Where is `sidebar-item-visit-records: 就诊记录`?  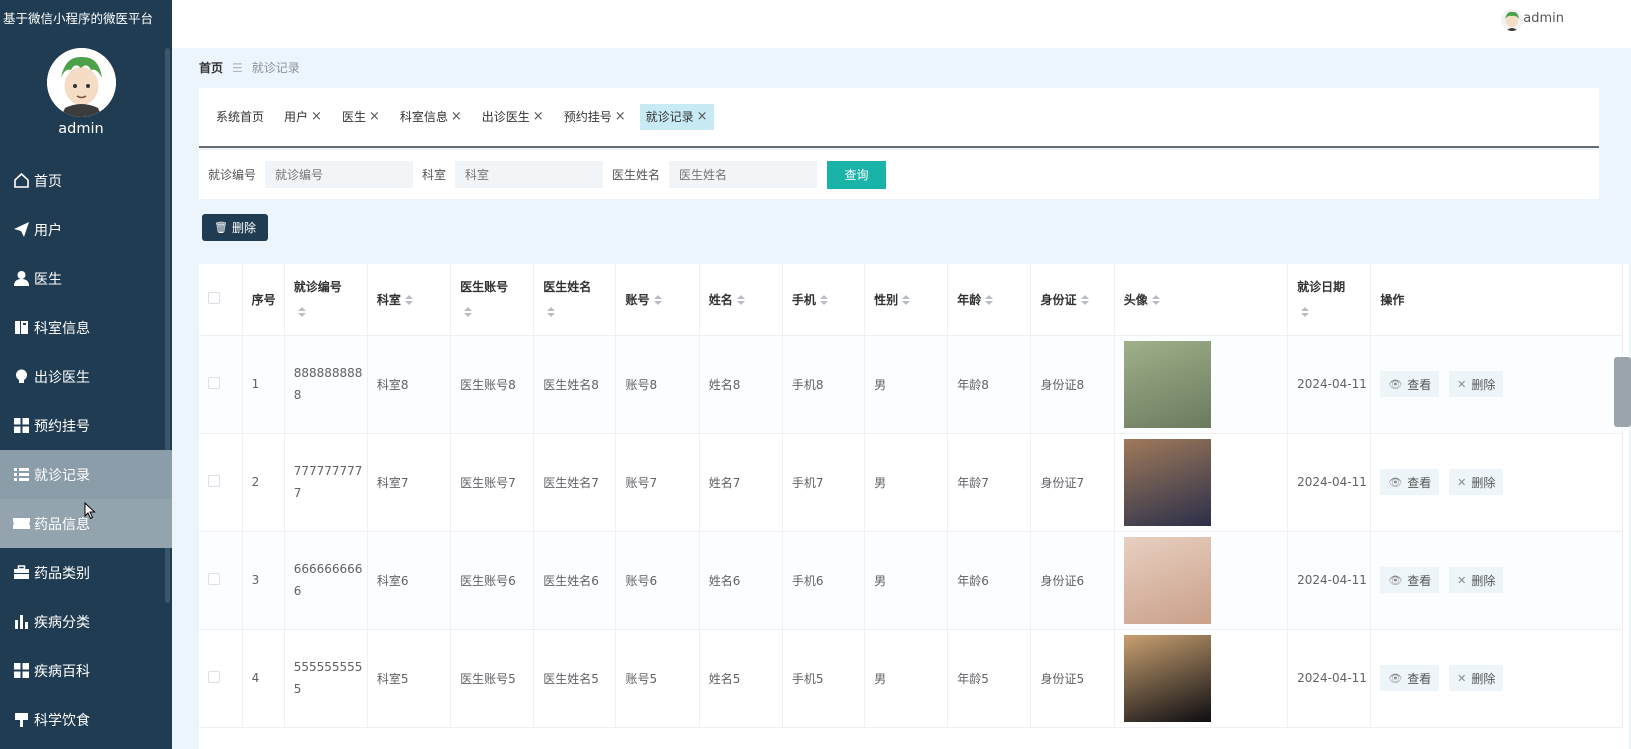 sidebar-item-visit-records: 就诊记录 is located at coordinates (86, 474).